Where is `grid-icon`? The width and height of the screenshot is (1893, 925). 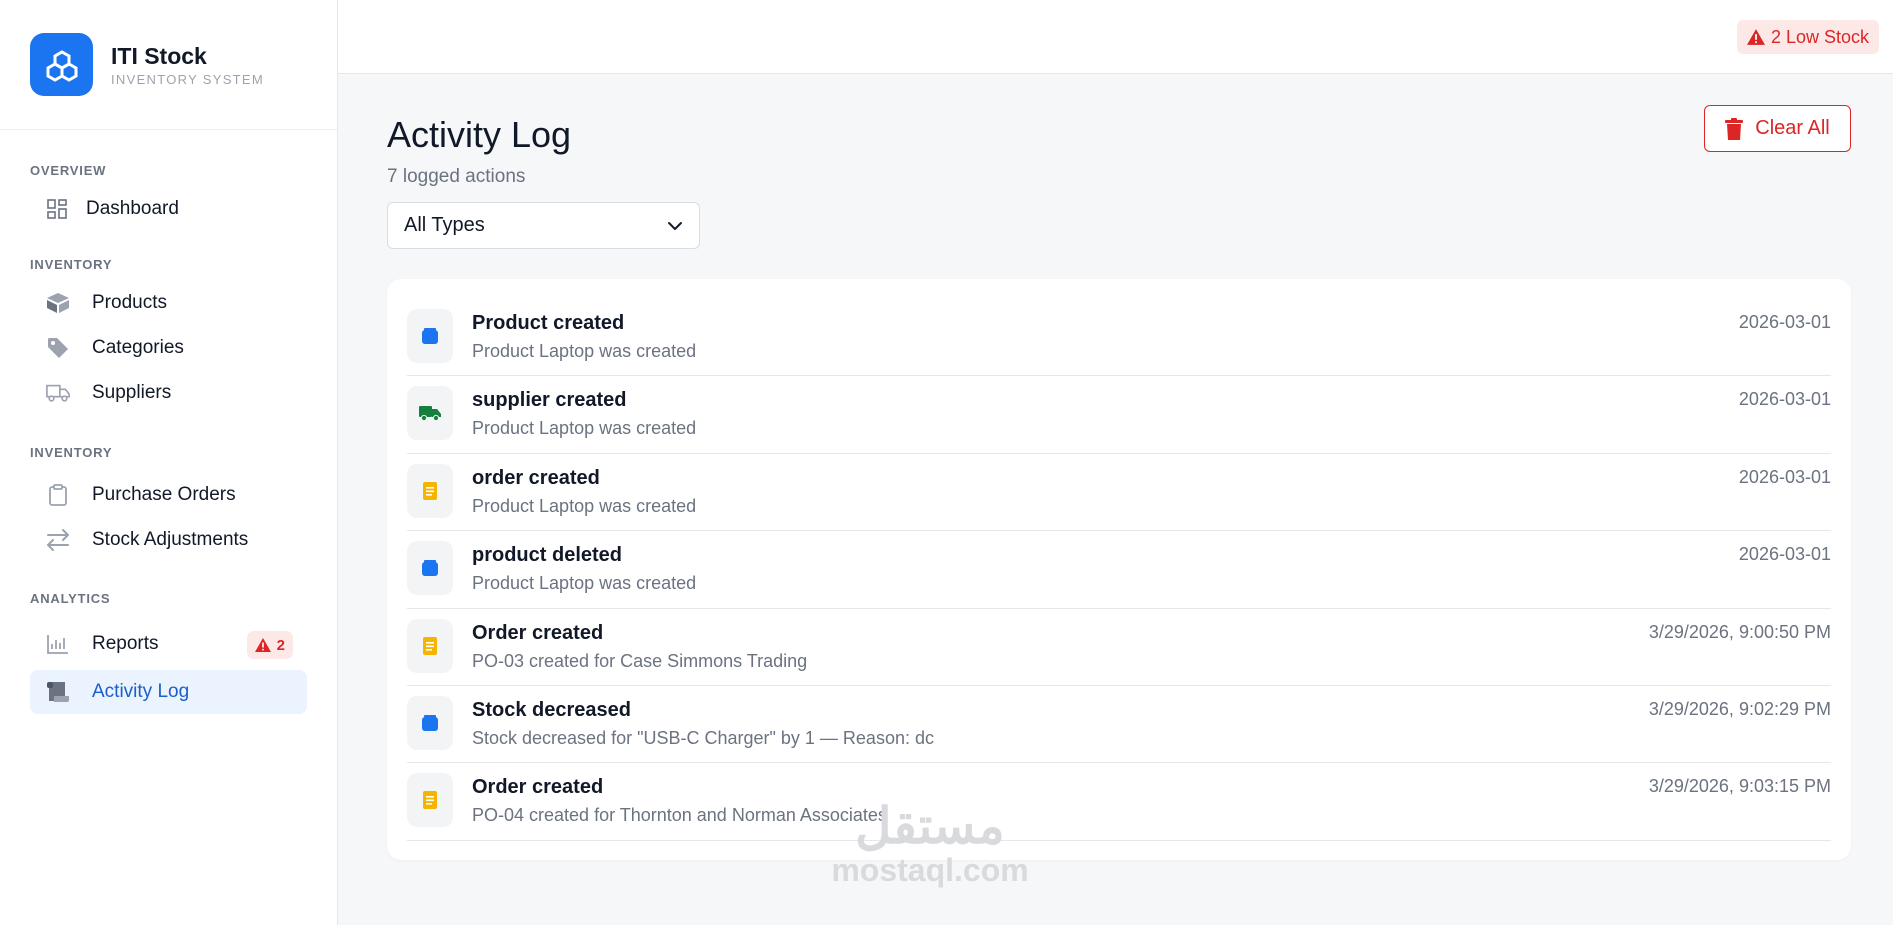 grid-icon is located at coordinates (57, 209).